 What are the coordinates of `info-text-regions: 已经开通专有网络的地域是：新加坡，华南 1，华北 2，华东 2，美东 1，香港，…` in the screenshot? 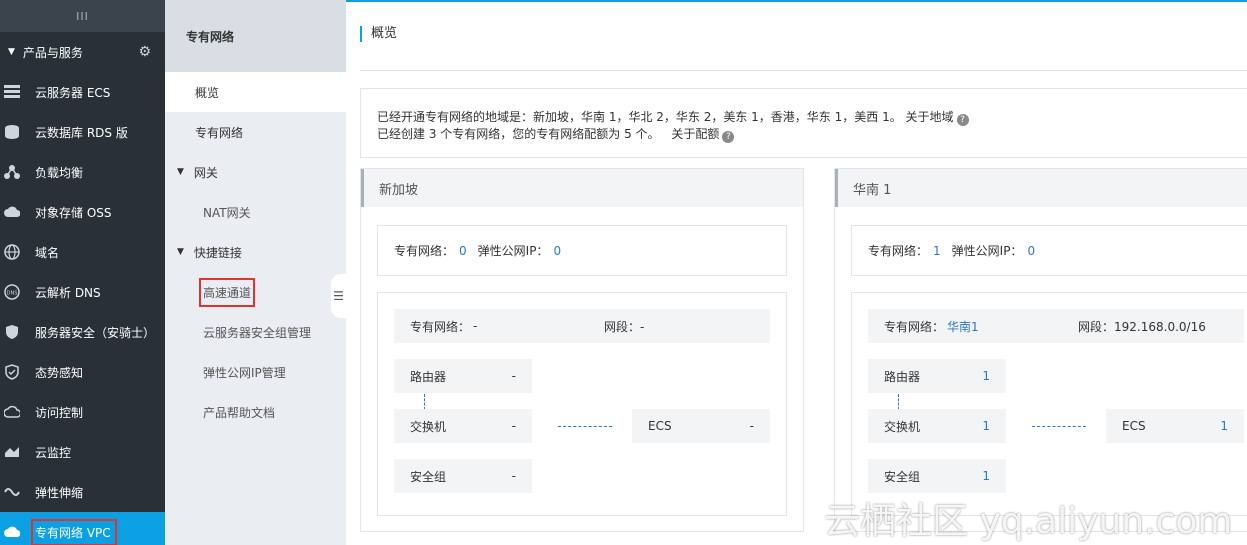 It's located at (639, 117).